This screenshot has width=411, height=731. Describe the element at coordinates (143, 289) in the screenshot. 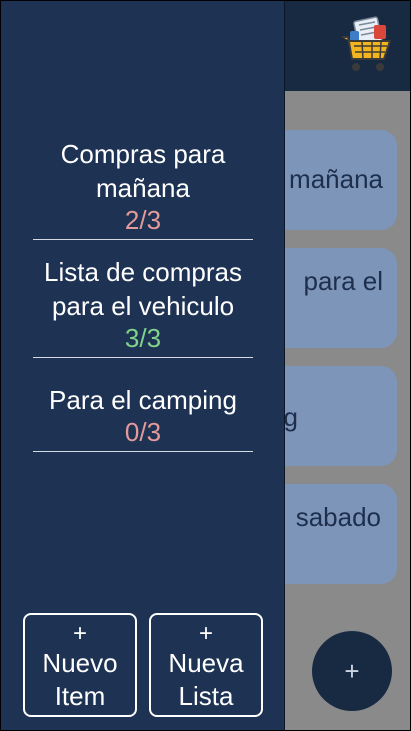

I see `list-name: Lista de compras para el vehiculo` at that location.